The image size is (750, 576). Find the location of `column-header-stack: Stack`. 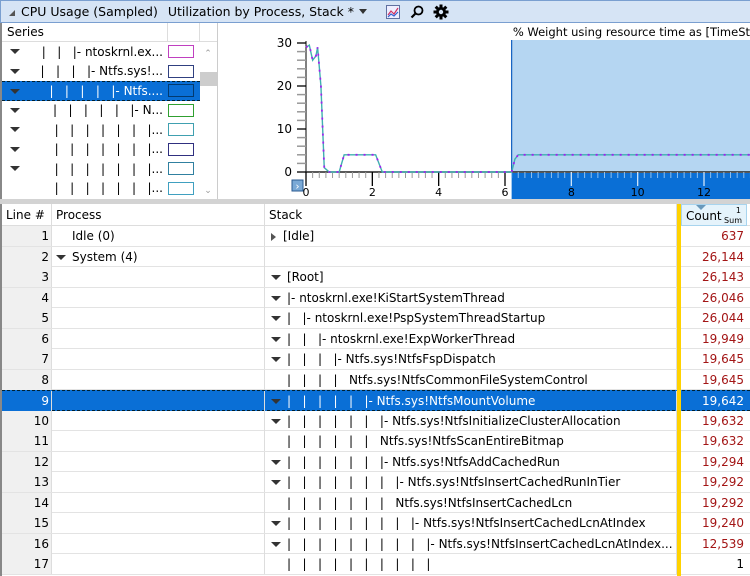

column-header-stack: Stack is located at coordinates (471, 215).